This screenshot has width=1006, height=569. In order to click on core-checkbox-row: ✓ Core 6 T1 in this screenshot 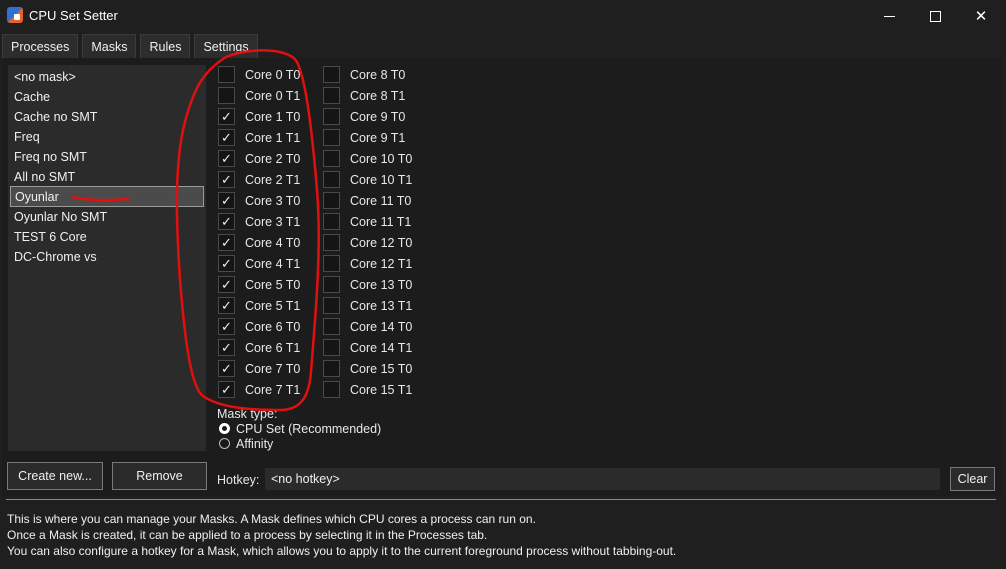, I will do `click(259, 347)`.